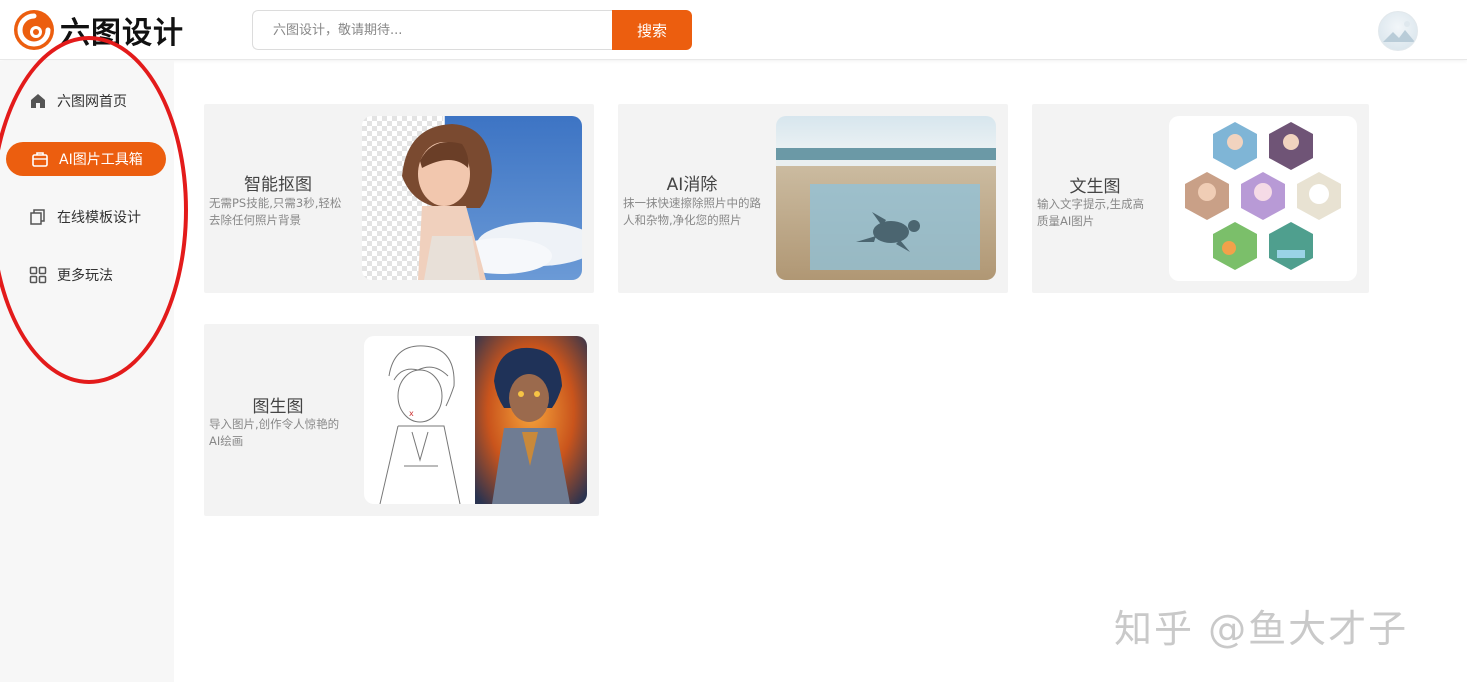 The height and width of the screenshot is (682, 1467). What do you see at coordinates (34, 30) in the screenshot?
I see `logo-swirl-icon` at bounding box center [34, 30].